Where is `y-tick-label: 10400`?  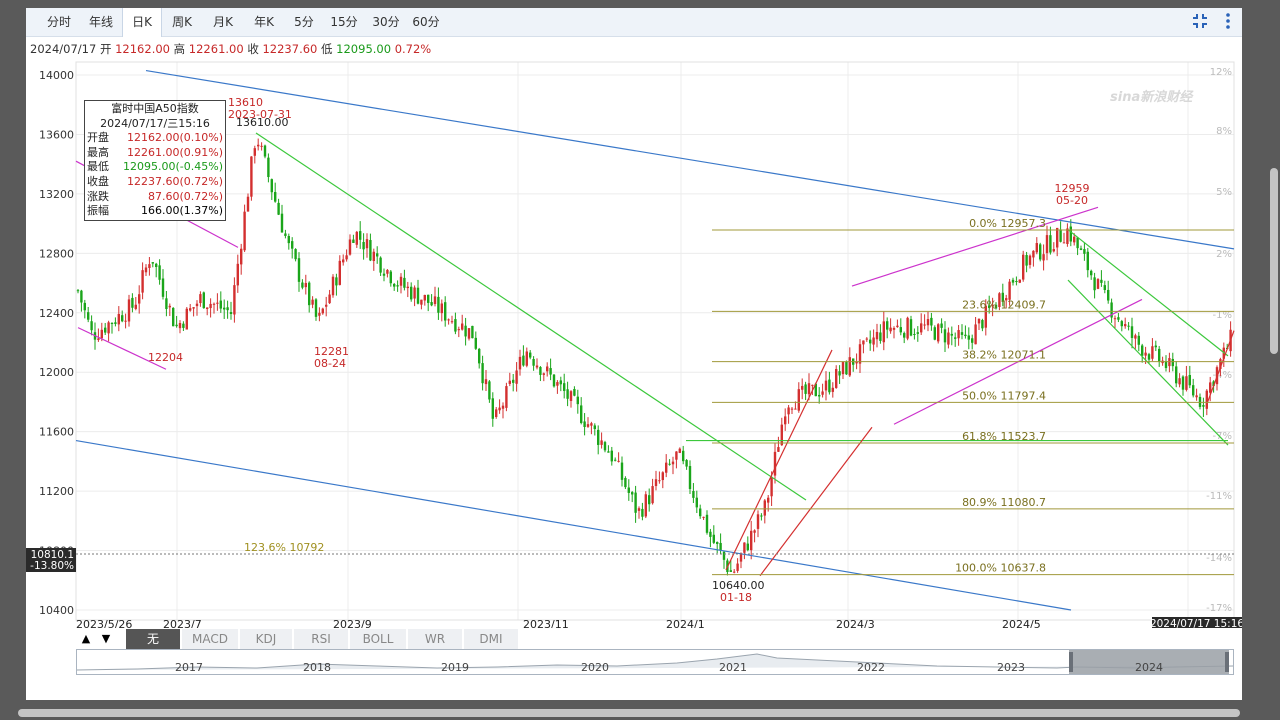 y-tick-label: 10400 is located at coordinates (56, 610).